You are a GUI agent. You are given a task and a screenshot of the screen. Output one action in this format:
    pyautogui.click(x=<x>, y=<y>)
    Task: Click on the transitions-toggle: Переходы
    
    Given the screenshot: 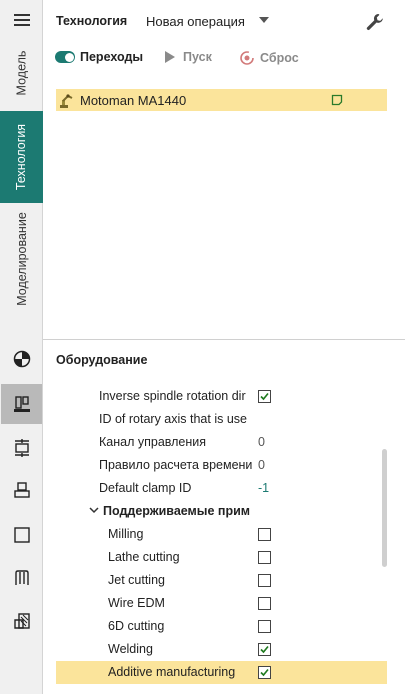 What is the action you would take?
    pyautogui.click(x=99, y=57)
    